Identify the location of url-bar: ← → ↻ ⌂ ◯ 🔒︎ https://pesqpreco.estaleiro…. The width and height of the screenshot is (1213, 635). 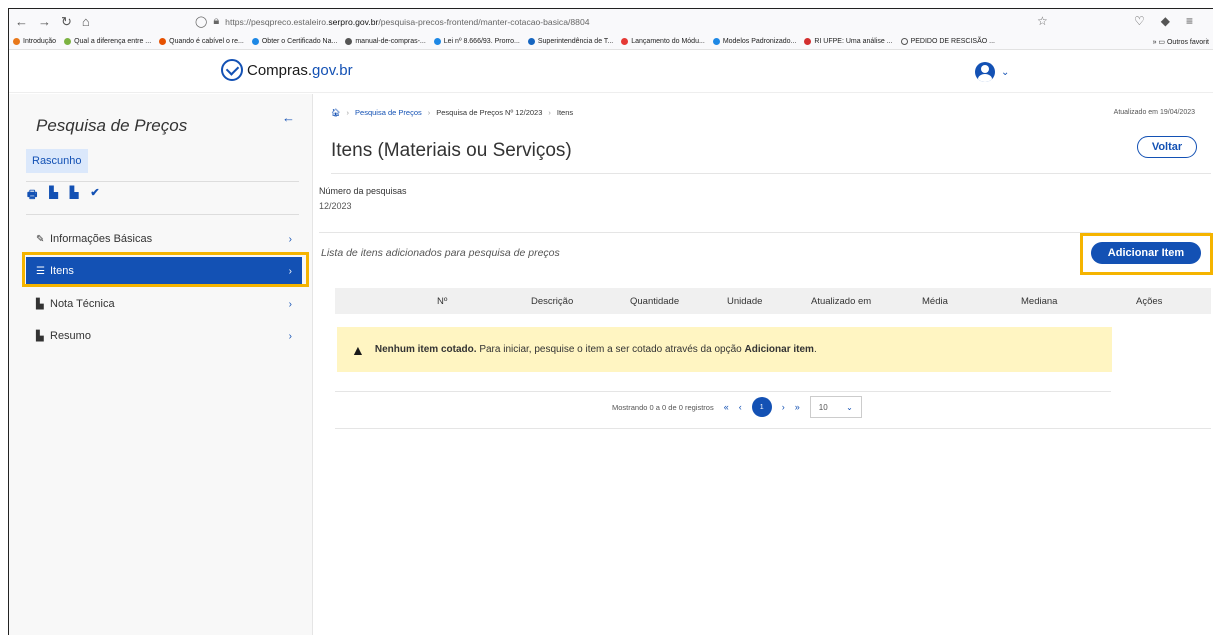
(611, 21).